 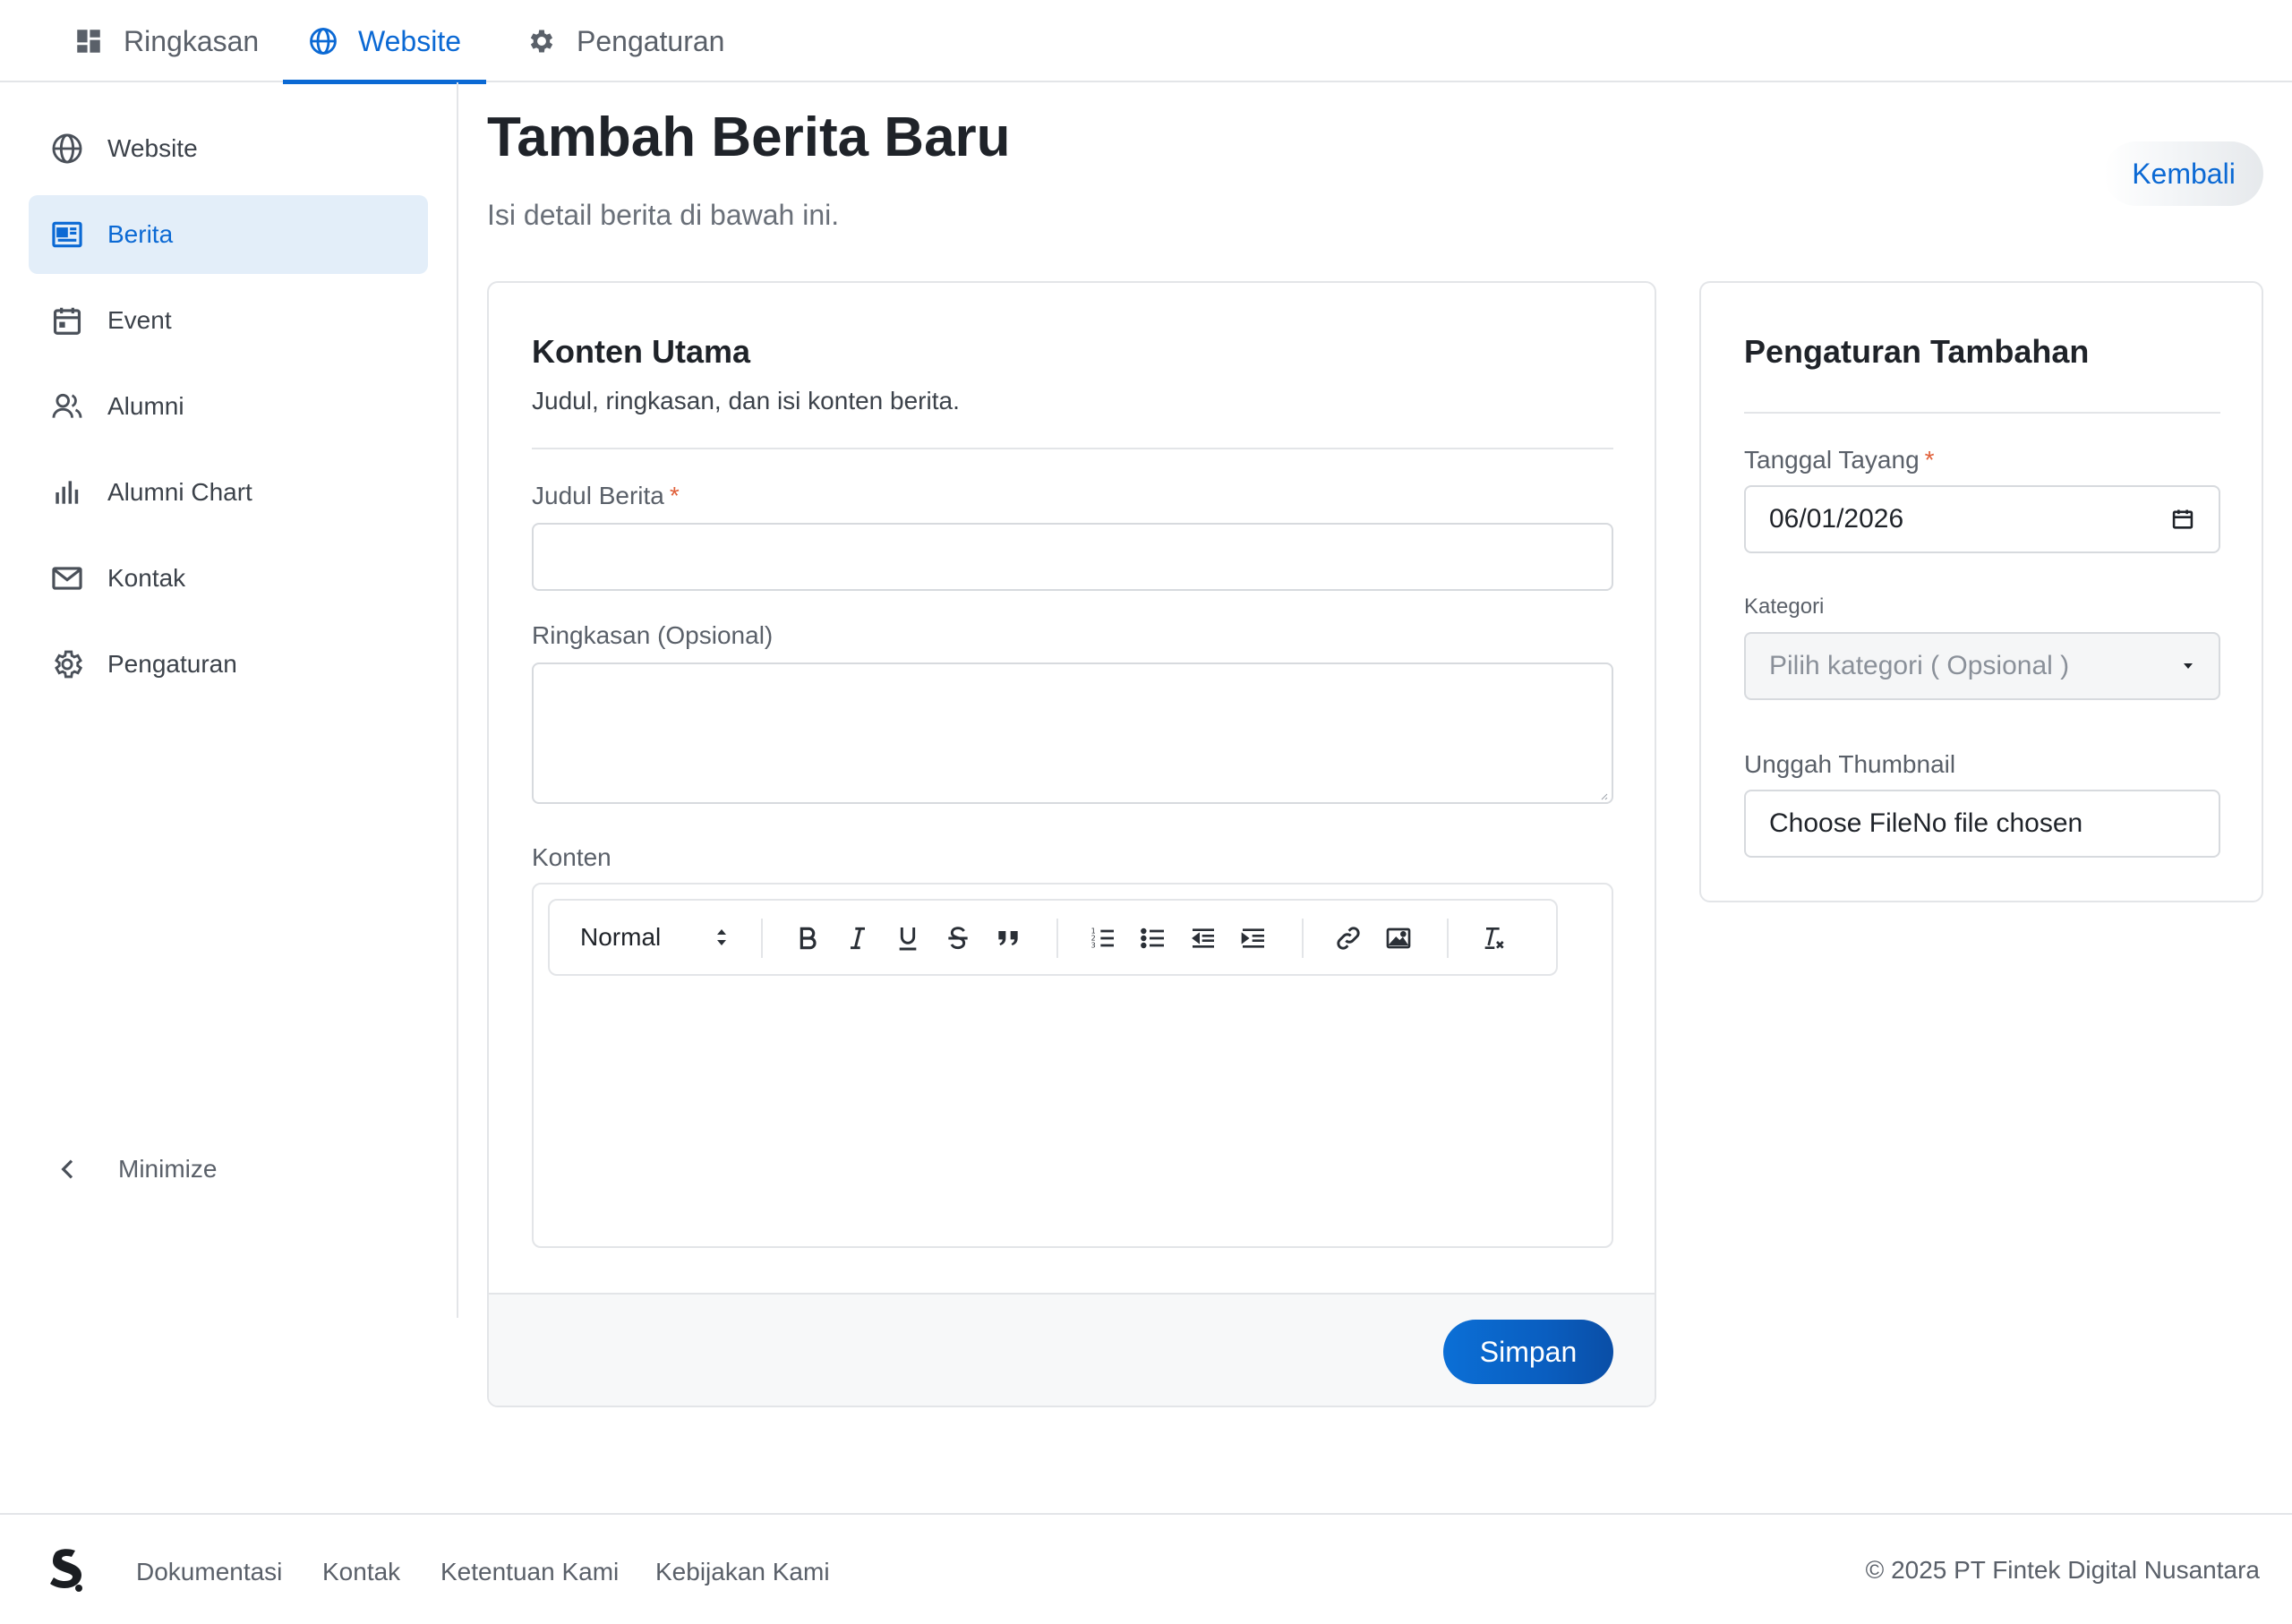 What do you see at coordinates (653, 635) in the screenshot?
I see `summary-field-label: Ringkasan (Opsional)` at bounding box center [653, 635].